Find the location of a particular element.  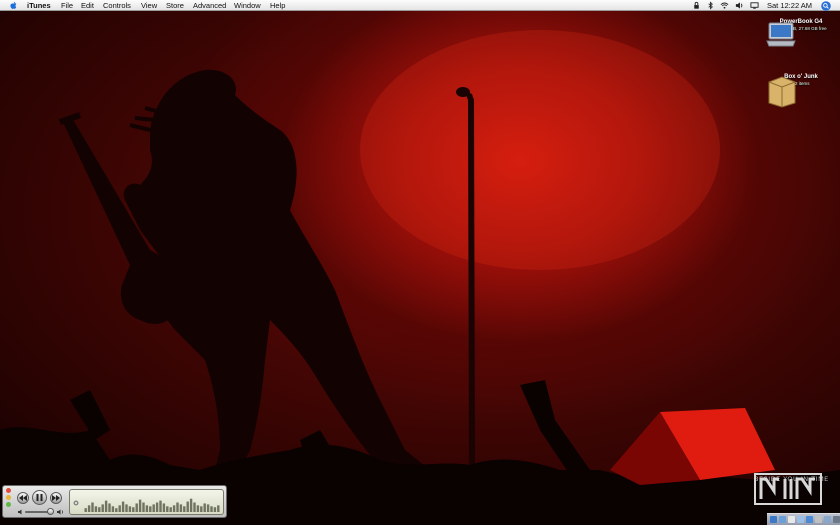

volume-high-icon is located at coordinates (60, 512).